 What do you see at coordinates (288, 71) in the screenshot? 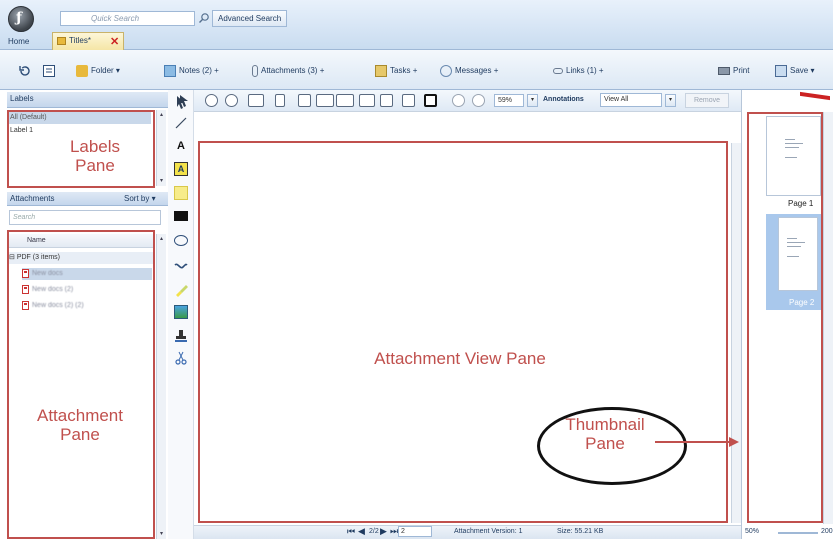
I see `attachments-button: Attachments (3) +` at bounding box center [288, 71].